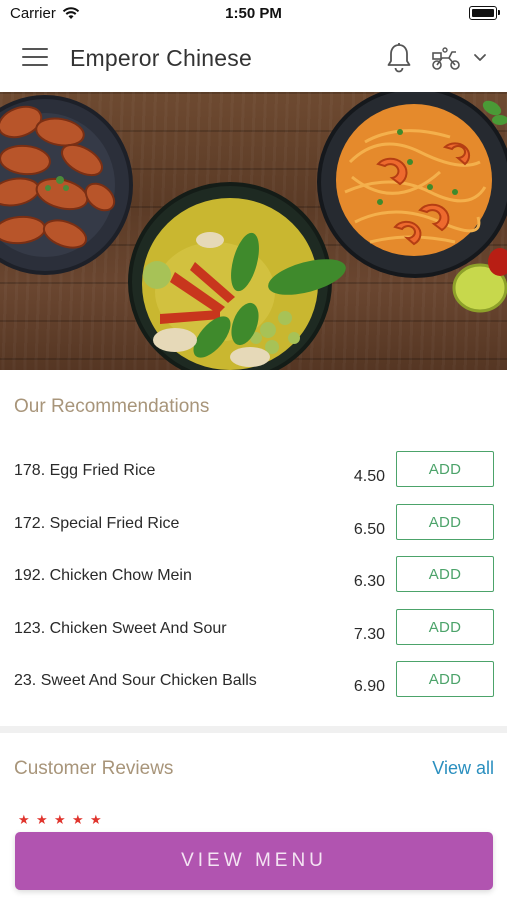 Image resolution: width=507 pixels, height=900 pixels. I want to click on bell-icon, so click(399, 58).